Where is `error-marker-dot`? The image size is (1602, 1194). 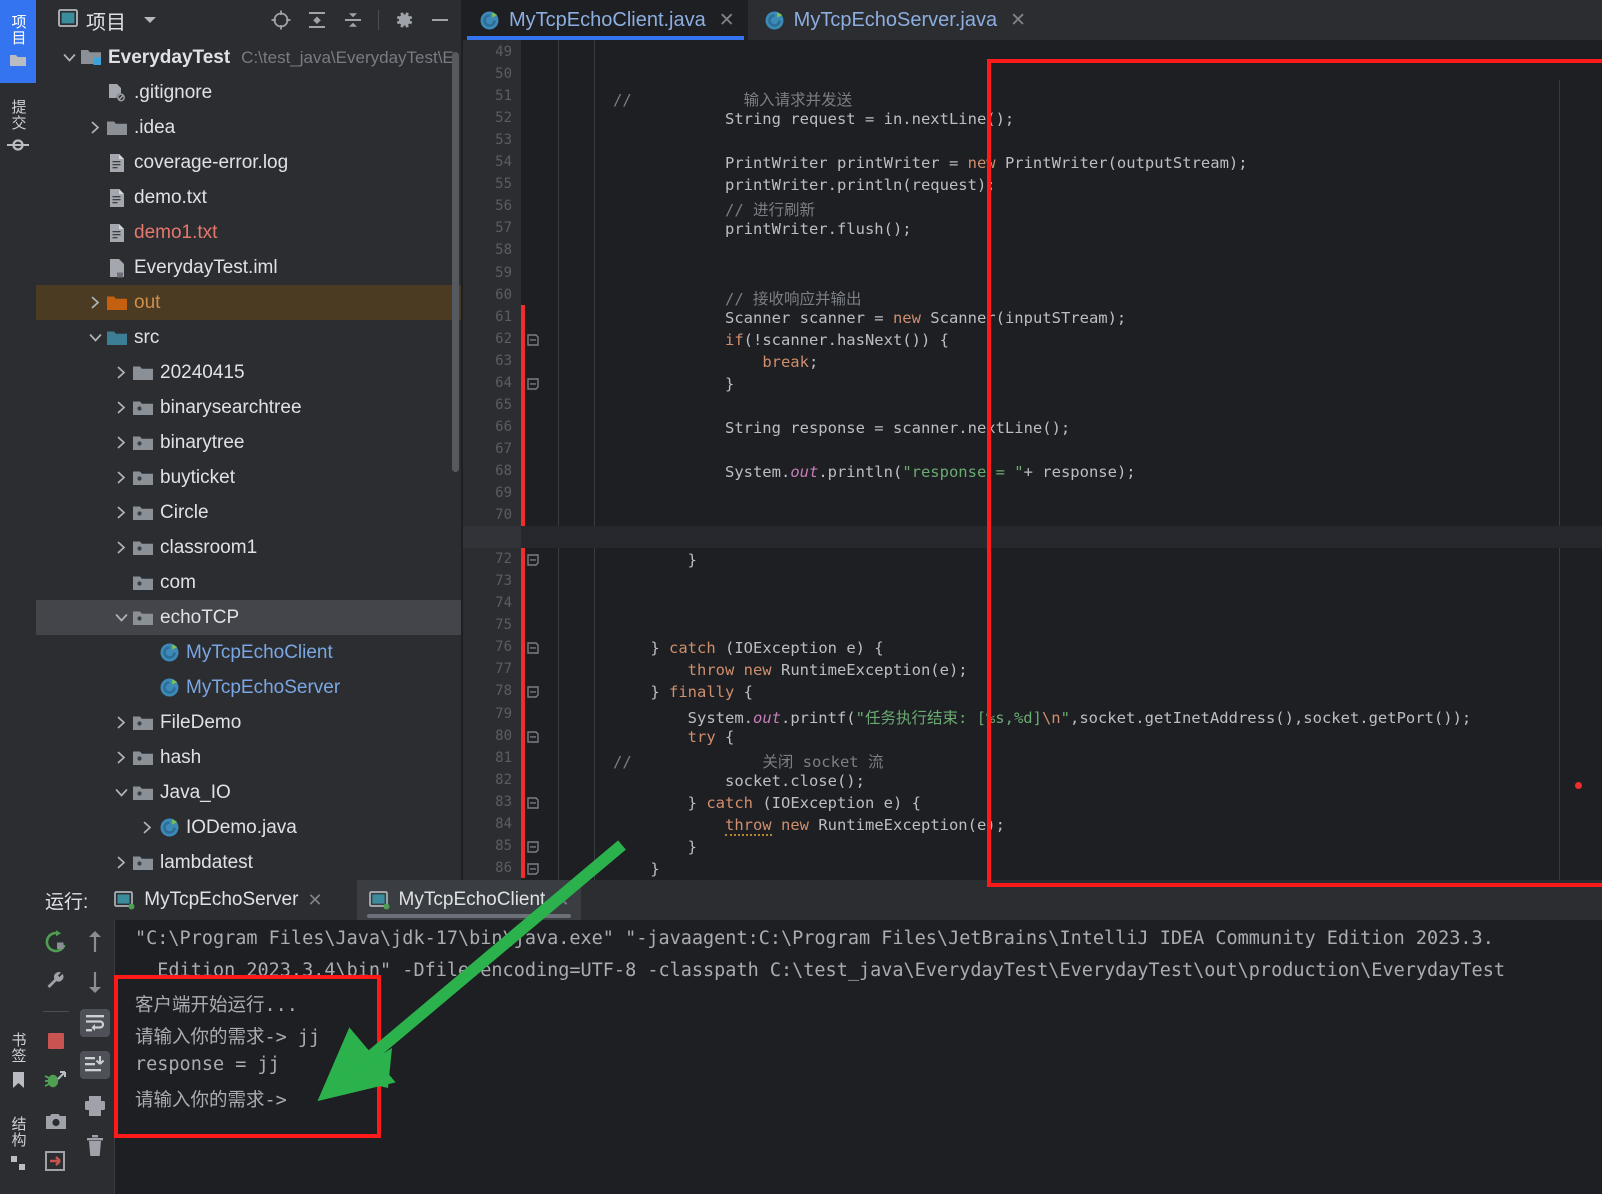
error-marker-dot is located at coordinates (1578, 785).